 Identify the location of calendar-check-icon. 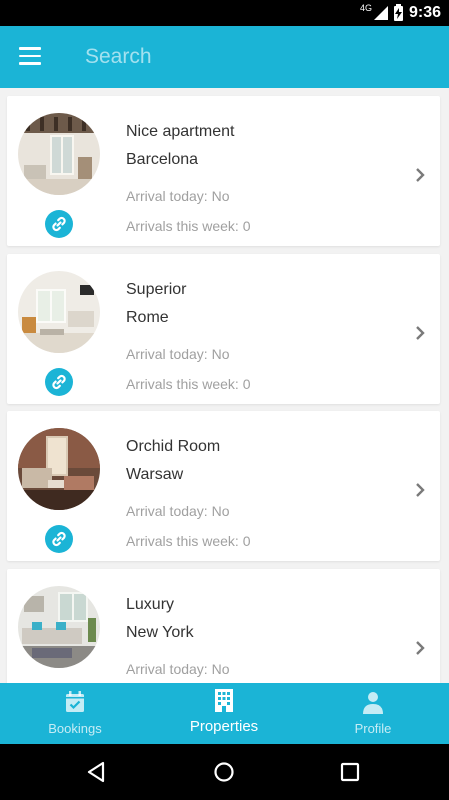
(75, 701).